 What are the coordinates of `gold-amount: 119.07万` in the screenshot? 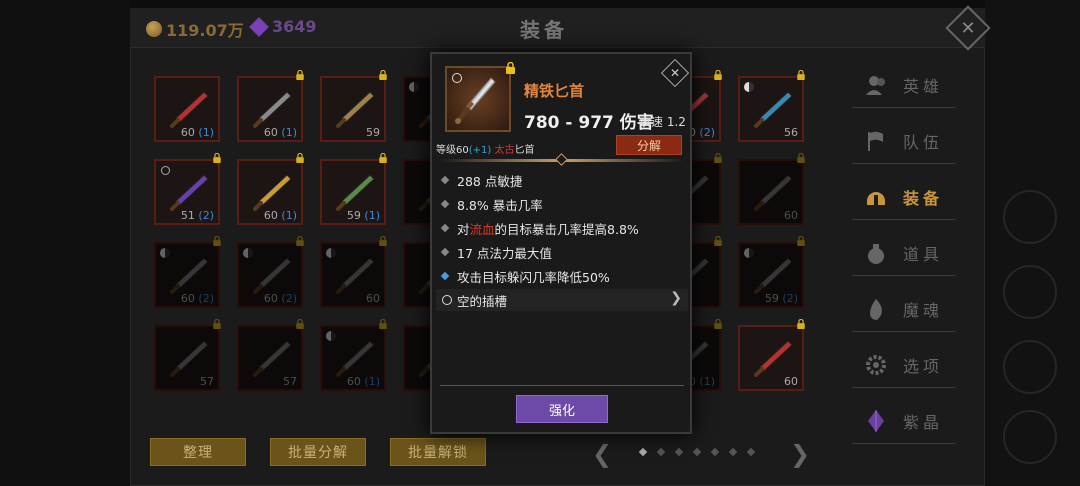 It's located at (205, 30).